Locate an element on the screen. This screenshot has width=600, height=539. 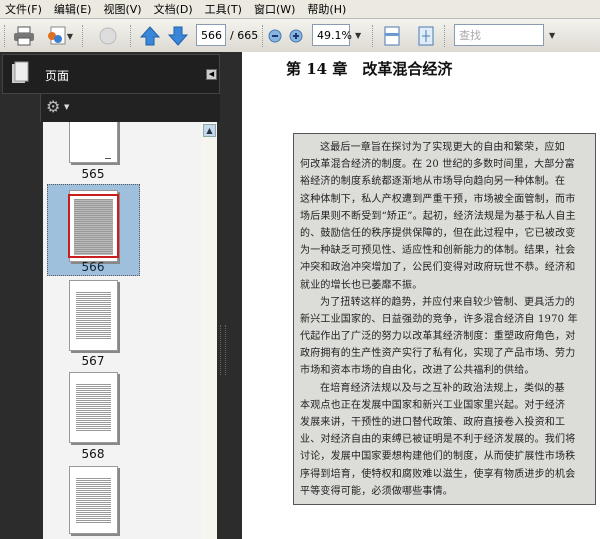
next-page-button is located at coordinates (178, 36).